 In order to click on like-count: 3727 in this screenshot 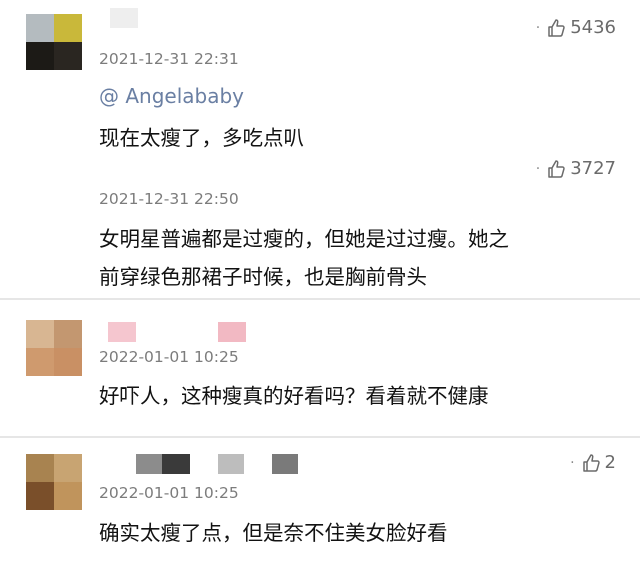, I will do `click(593, 168)`.